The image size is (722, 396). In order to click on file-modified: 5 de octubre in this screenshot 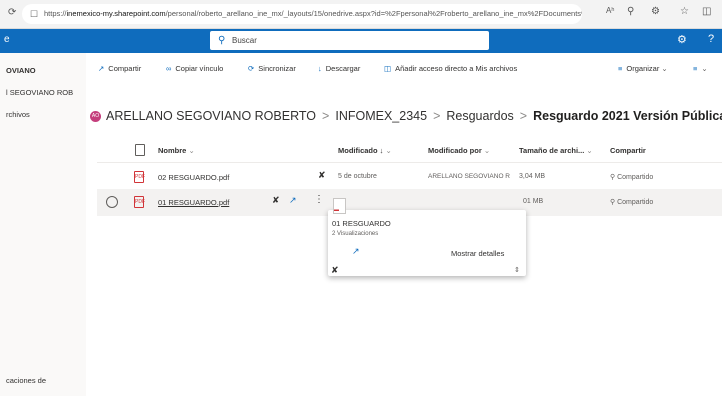, I will do `click(357, 176)`.